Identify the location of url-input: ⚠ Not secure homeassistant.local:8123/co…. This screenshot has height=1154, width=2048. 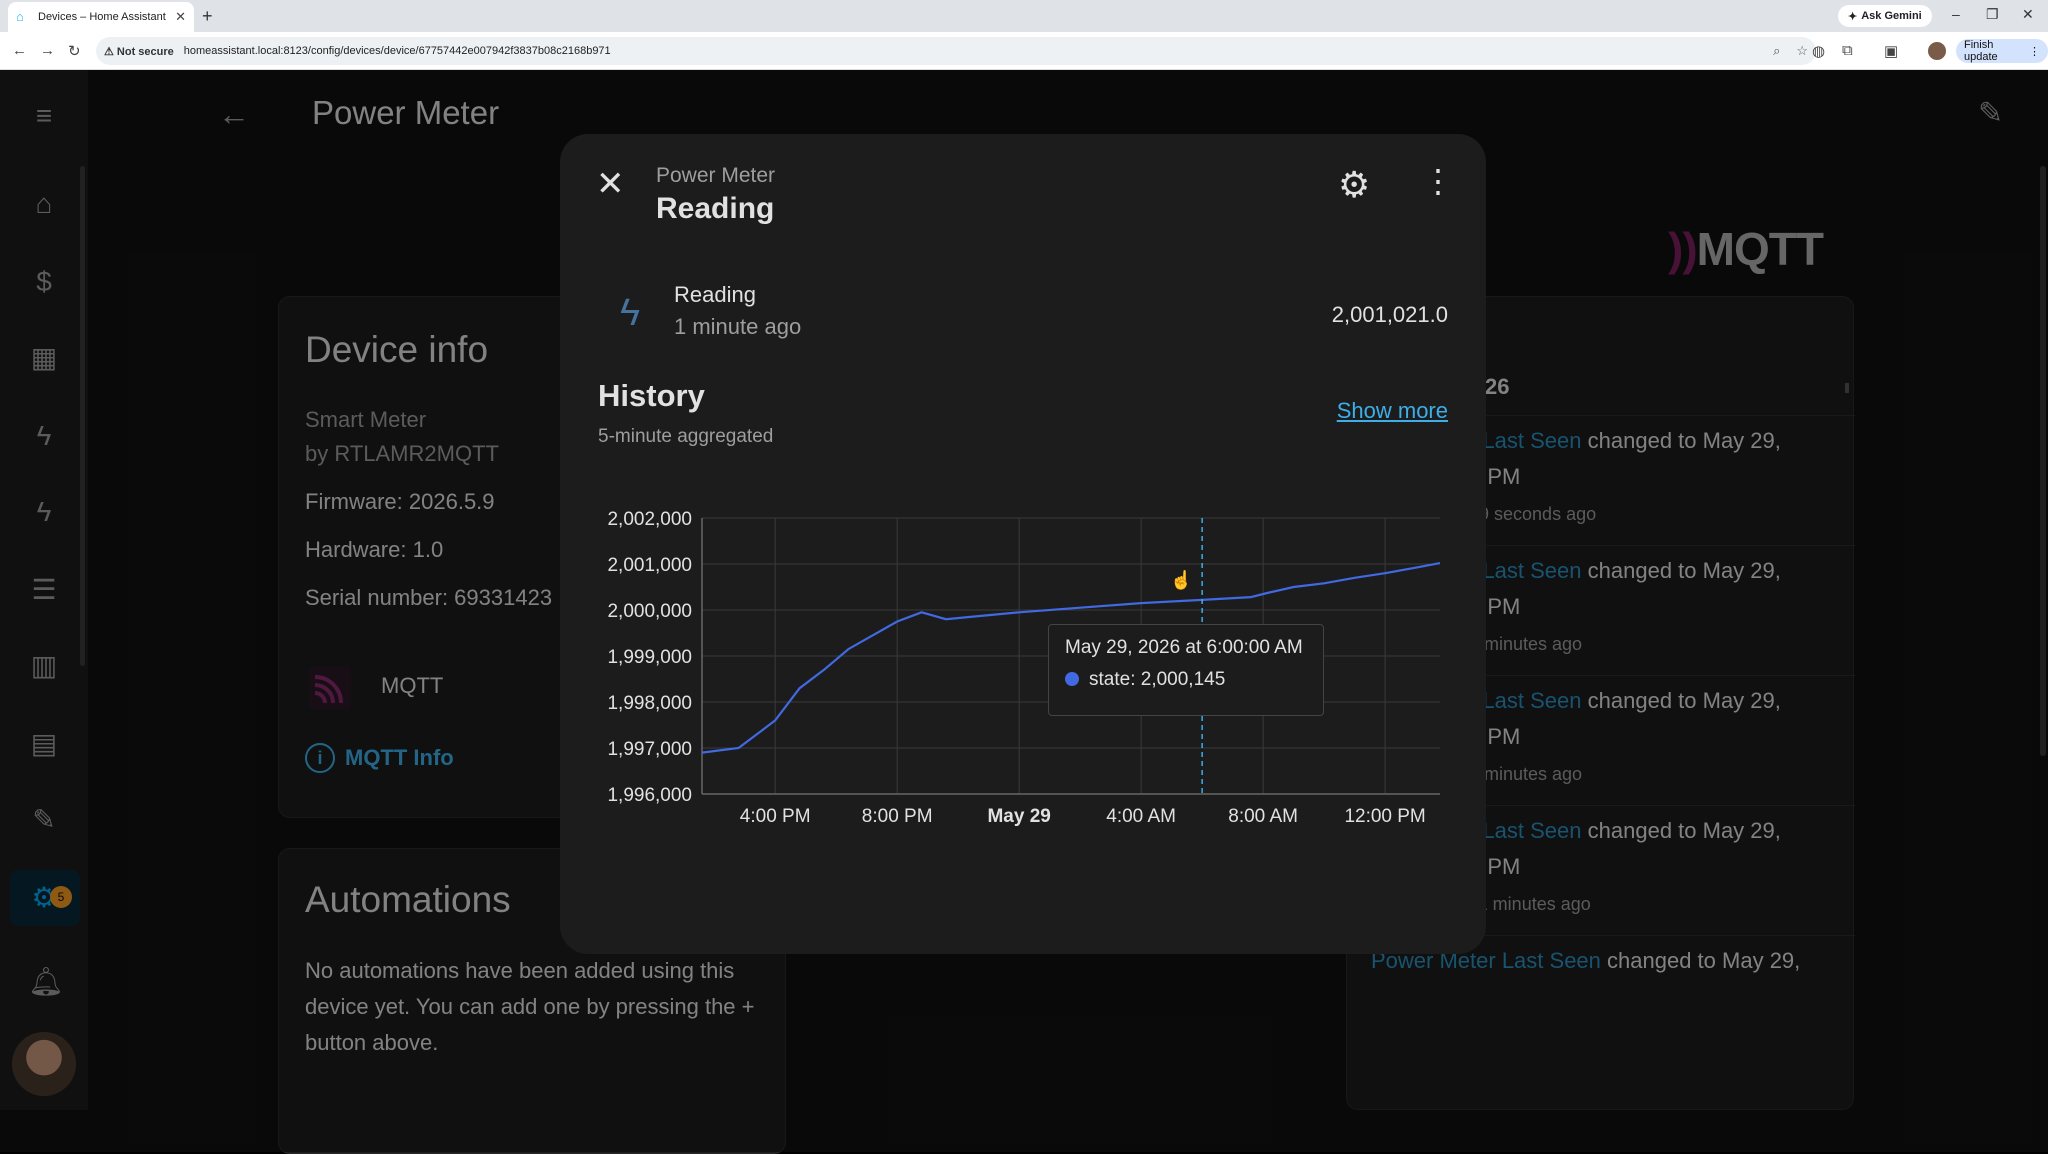
(956, 51).